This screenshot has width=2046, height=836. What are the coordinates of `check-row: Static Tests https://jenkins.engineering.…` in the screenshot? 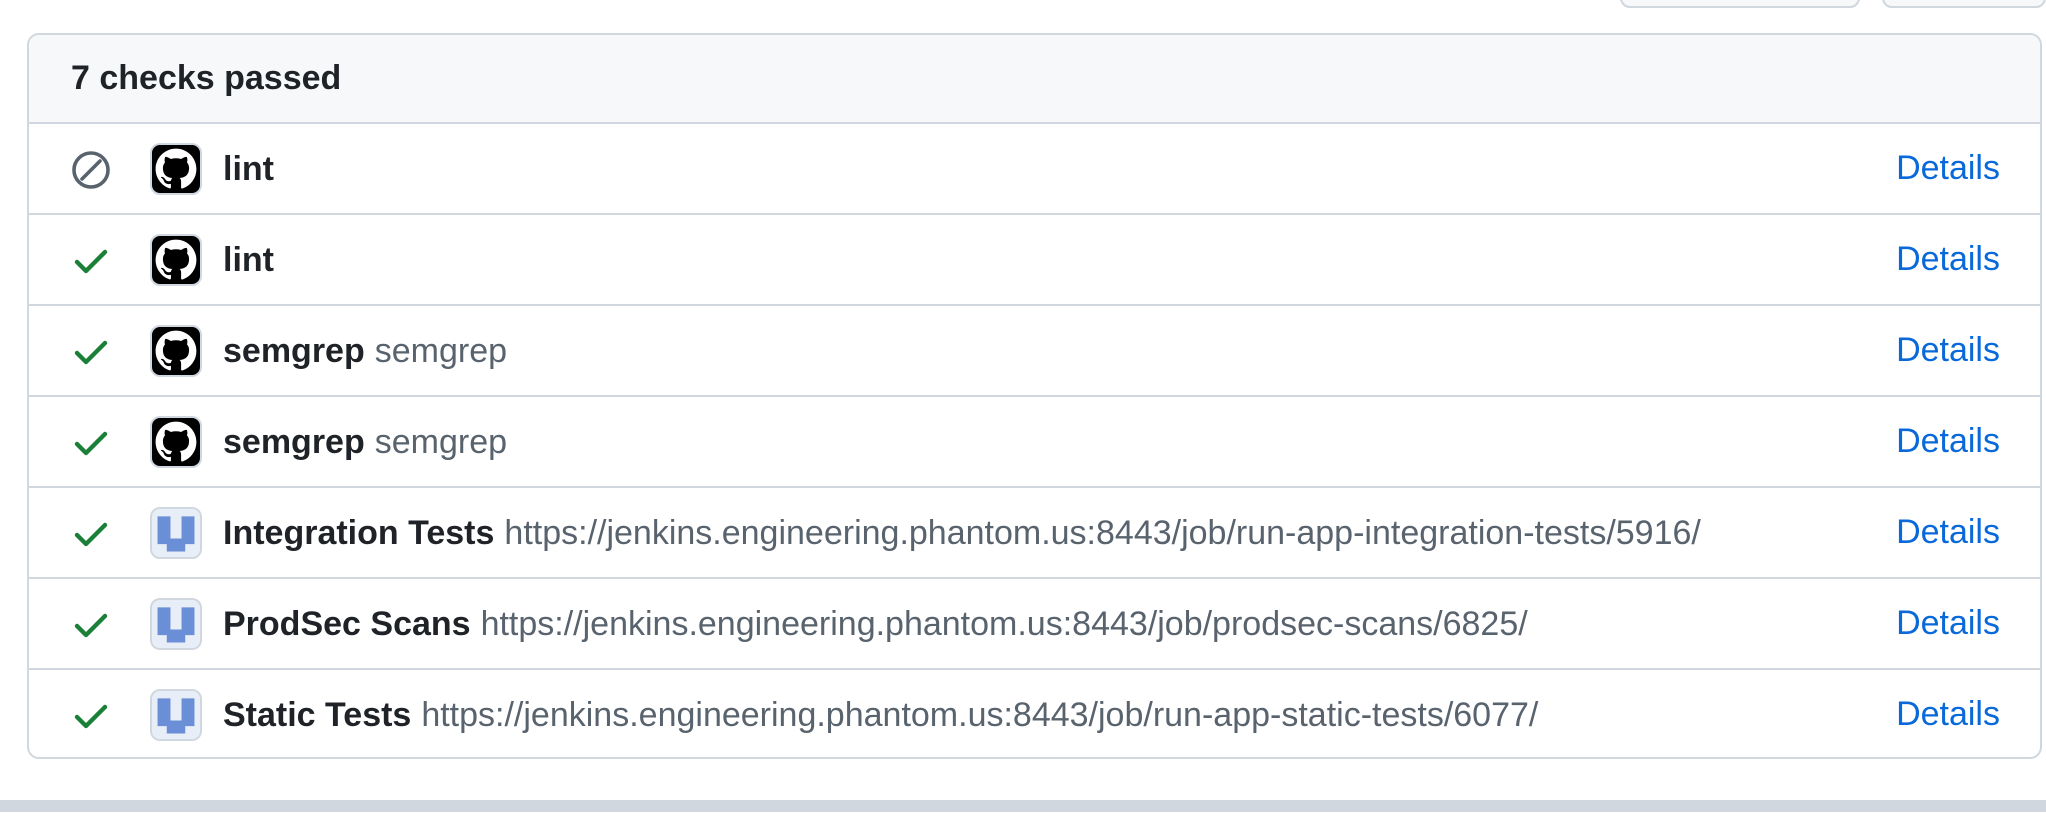 It's located at (1034, 713).